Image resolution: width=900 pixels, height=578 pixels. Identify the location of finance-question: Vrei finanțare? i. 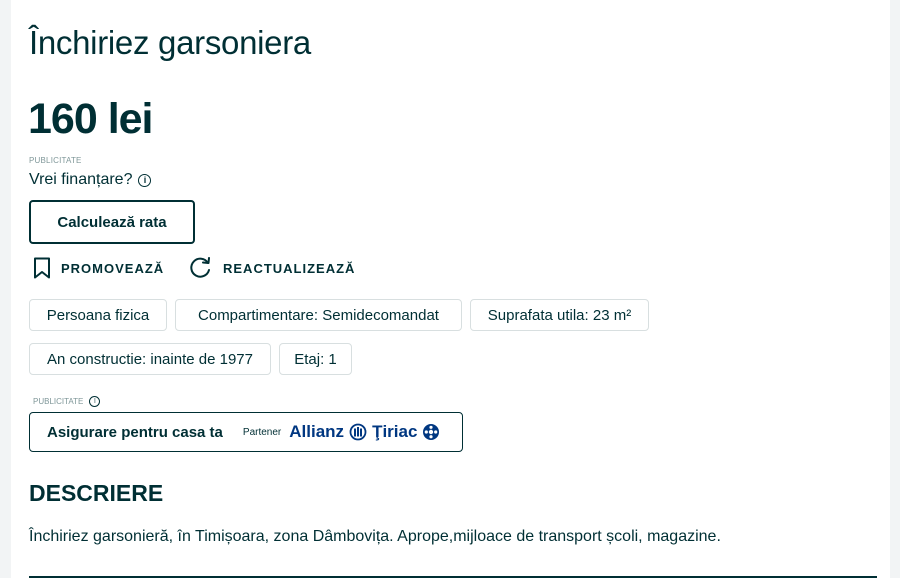
(90, 180).